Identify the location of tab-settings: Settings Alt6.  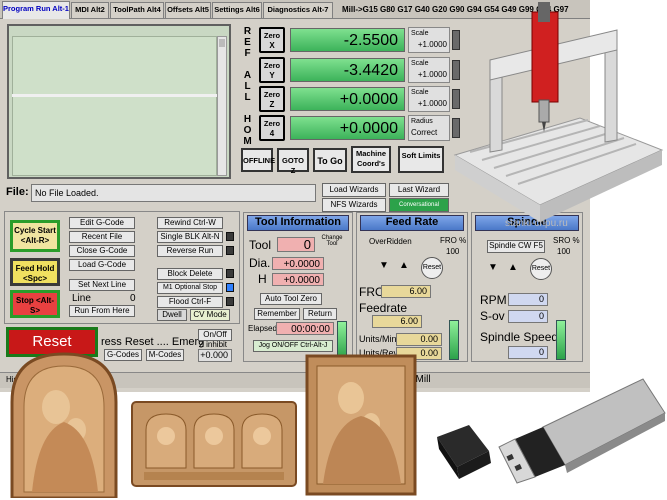
(237, 10).